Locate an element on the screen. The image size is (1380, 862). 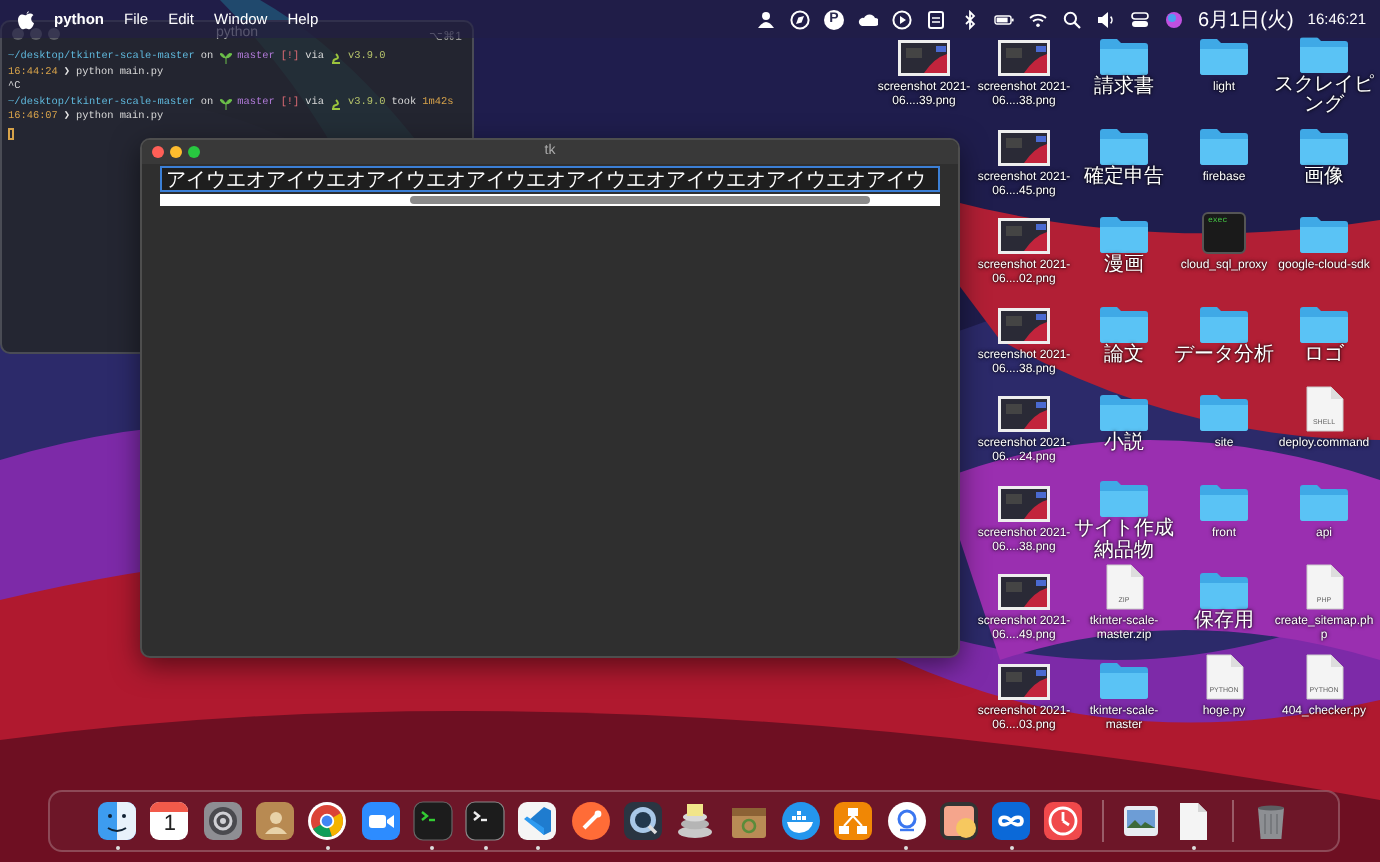
image-viewer-icon is located at coordinates (958, 821).